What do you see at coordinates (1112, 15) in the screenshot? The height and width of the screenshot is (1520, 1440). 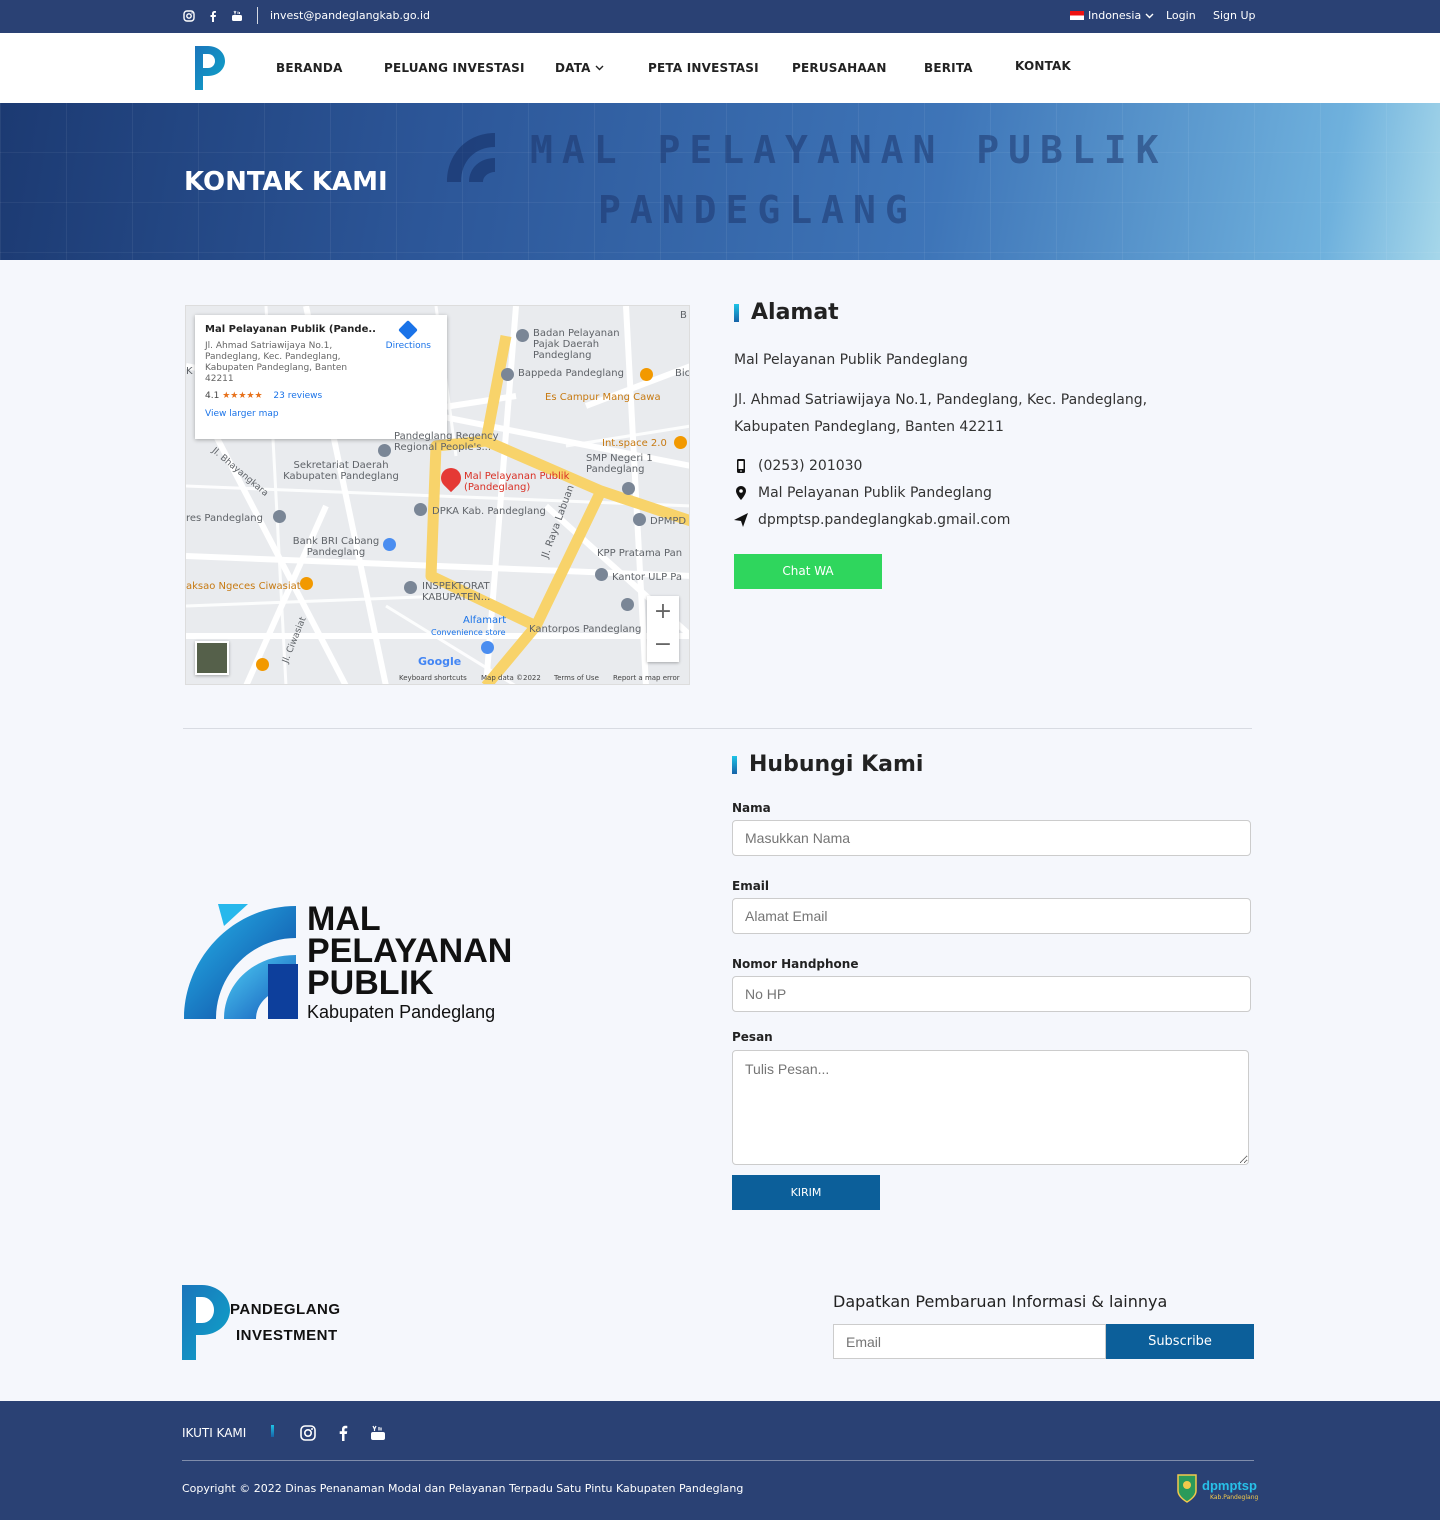 I see `language-selector: Indonesia` at bounding box center [1112, 15].